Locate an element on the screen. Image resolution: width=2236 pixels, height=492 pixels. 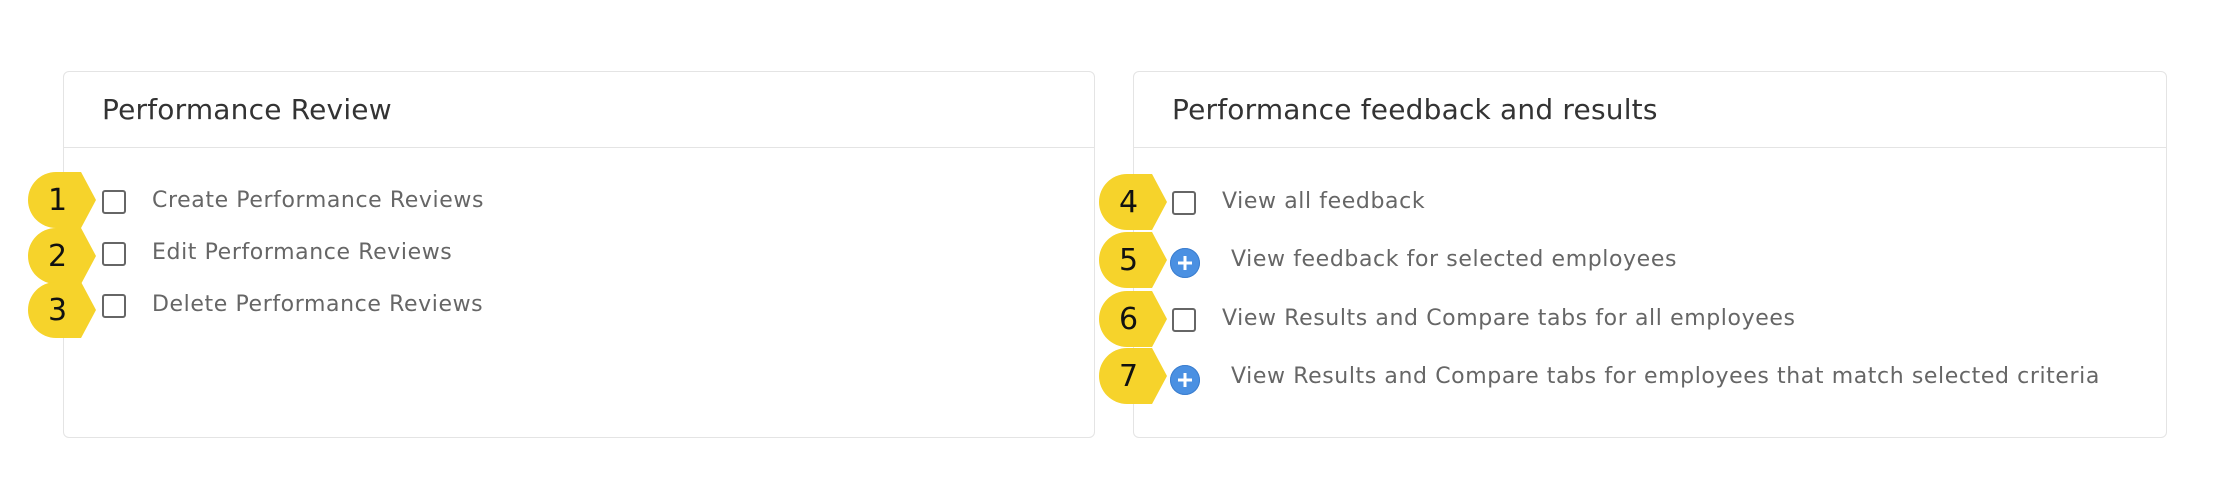
permission-label: Delete Performance Reviews is located at coordinates (318, 304).